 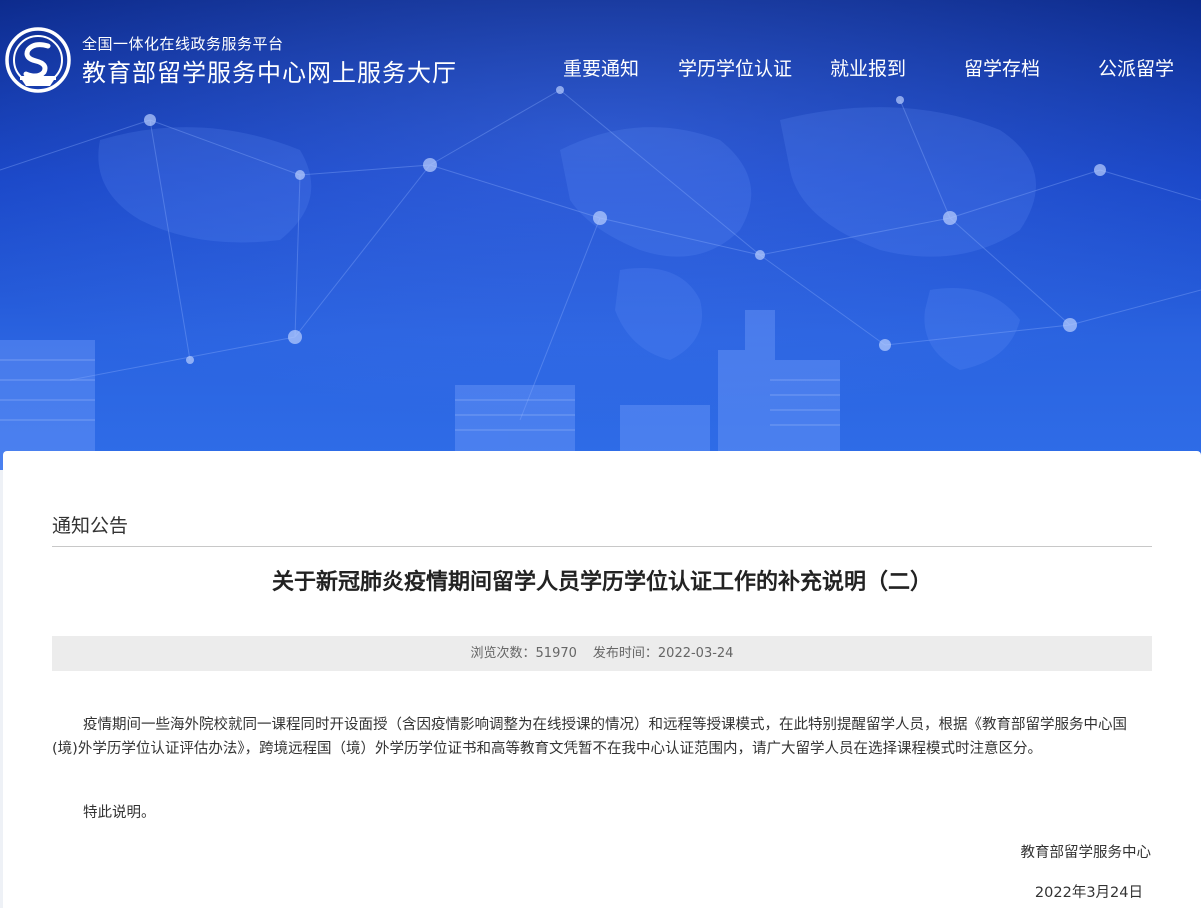 I want to click on article-title: 关于新冠肺炎疫情期间留学人员学历学位认证工作的补充说明（二）, so click(x=601, y=582).